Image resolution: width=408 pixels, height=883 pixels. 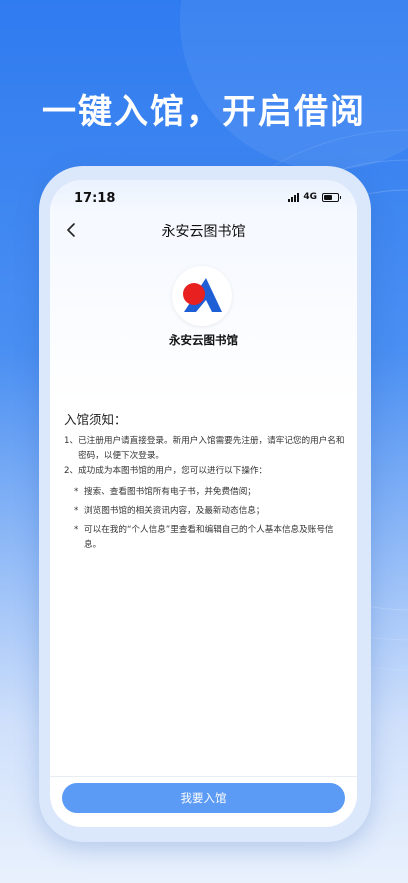 What do you see at coordinates (71, 441) in the screenshot?
I see `notice-item-number: 1、` at bounding box center [71, 441].